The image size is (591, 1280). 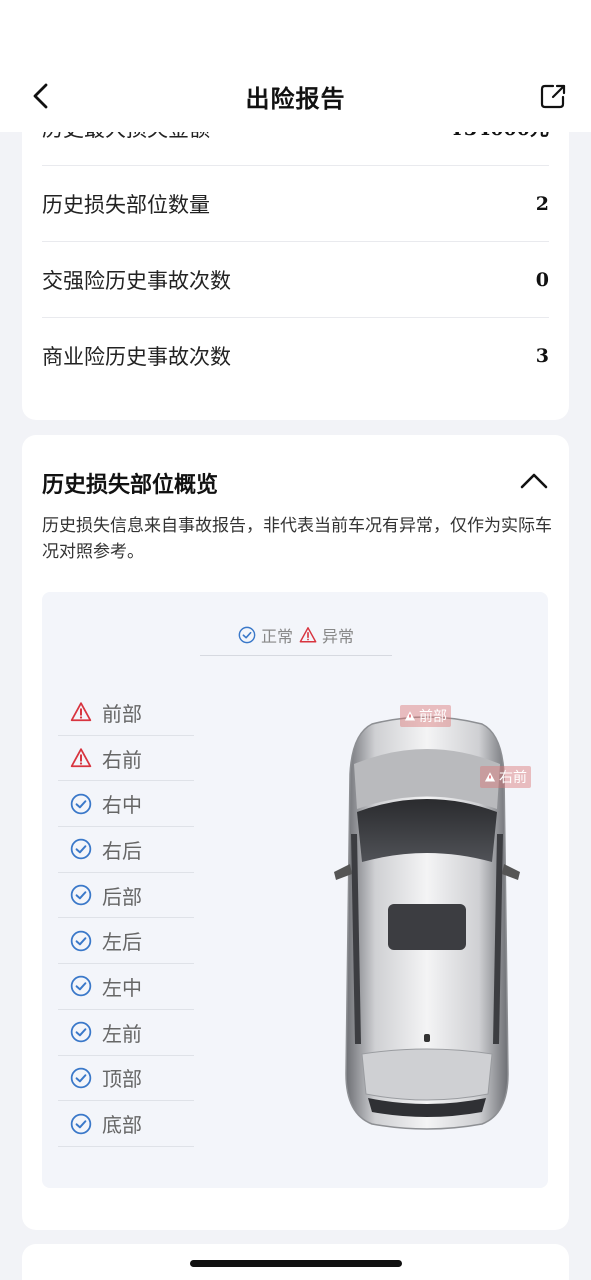 I want to click on chevron-up-icon, so click(x=534, y=481).